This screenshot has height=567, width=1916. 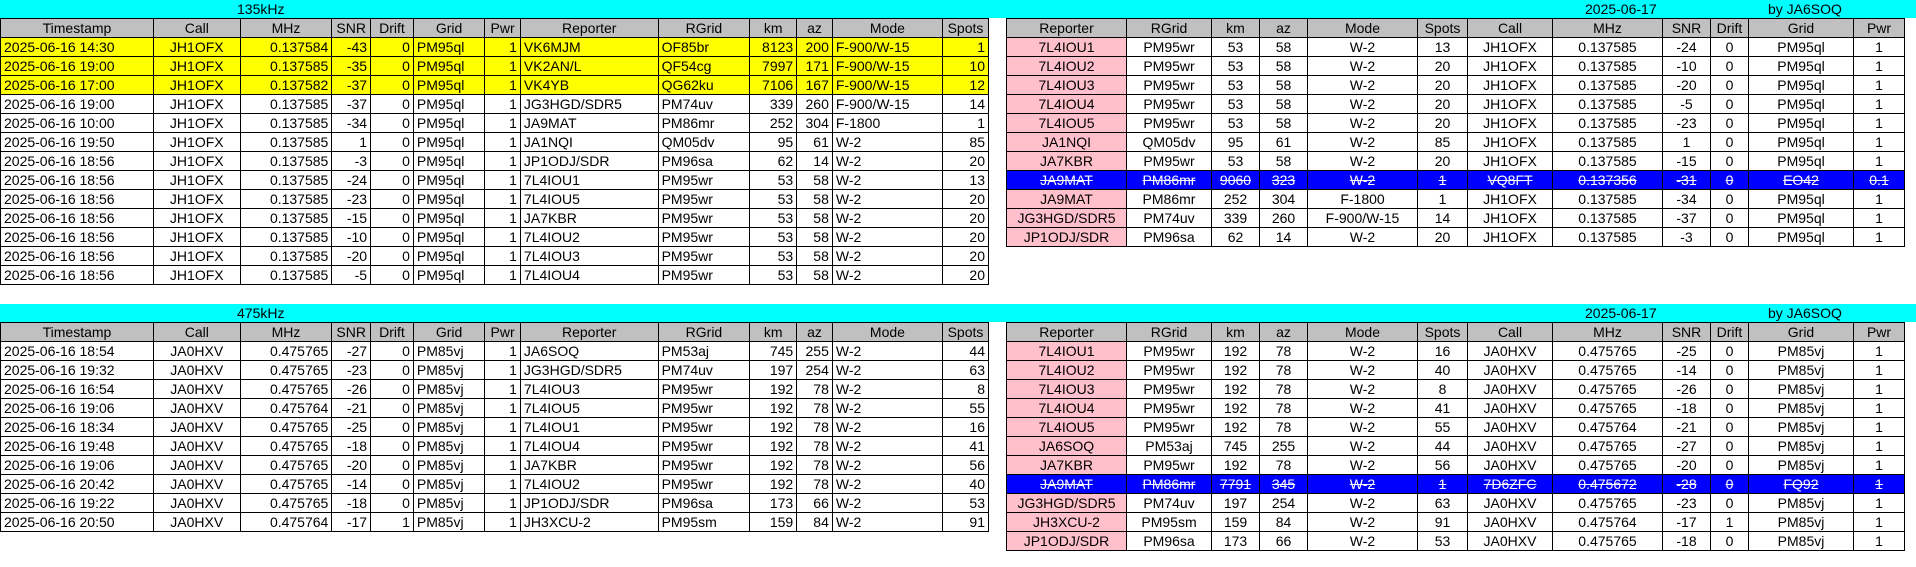 What do you see at coordinates (1362, 199) in the screenshot?
I see `cell-mode: F-1800` at bounding box center [1362, 199].